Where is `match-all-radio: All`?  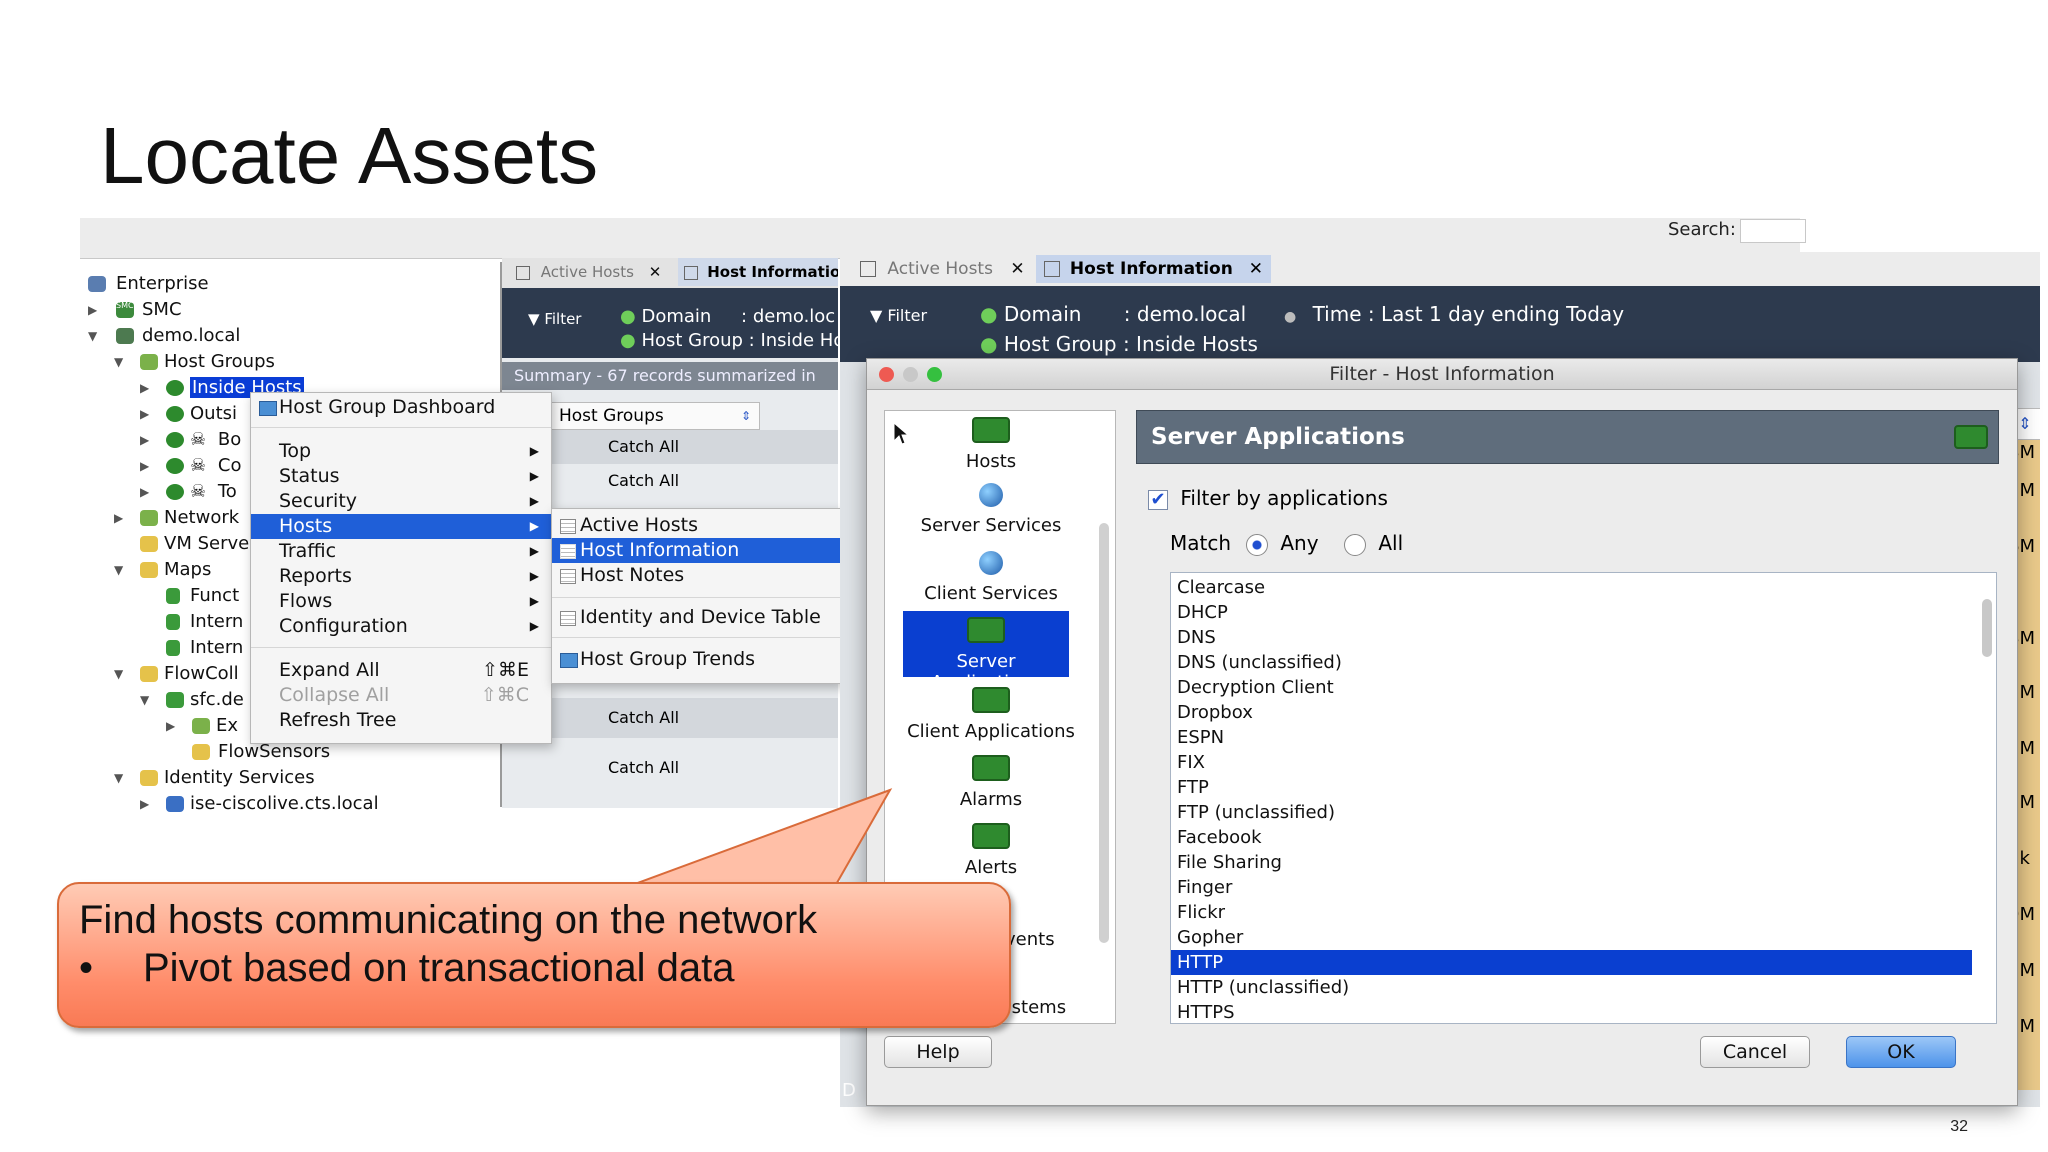
match-all-radio: All is located at coordinates (1373, 543).